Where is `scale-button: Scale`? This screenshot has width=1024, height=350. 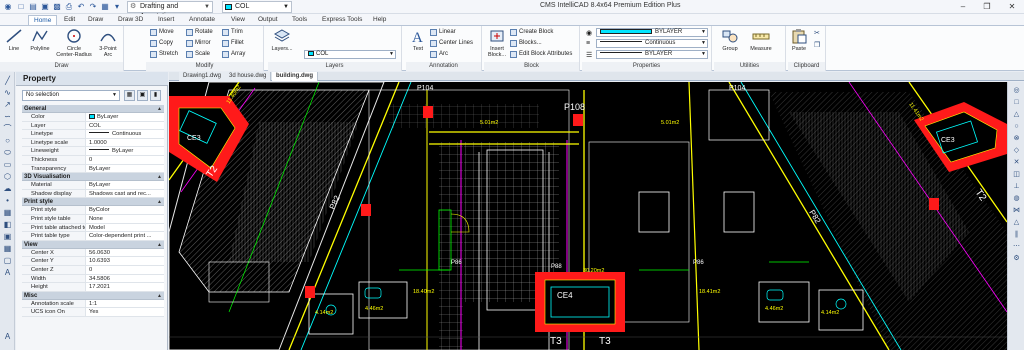
scale-button: Scale is located at coordinates (198, 54).